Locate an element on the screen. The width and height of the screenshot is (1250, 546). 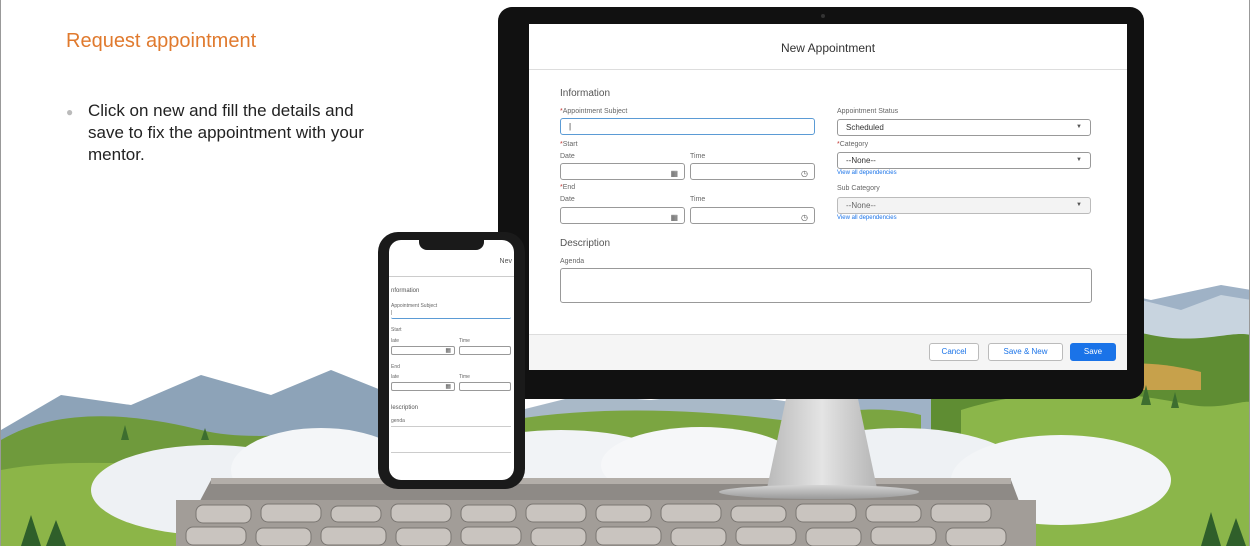
cancel-button: Cancel is located at coordinates (954, 352).